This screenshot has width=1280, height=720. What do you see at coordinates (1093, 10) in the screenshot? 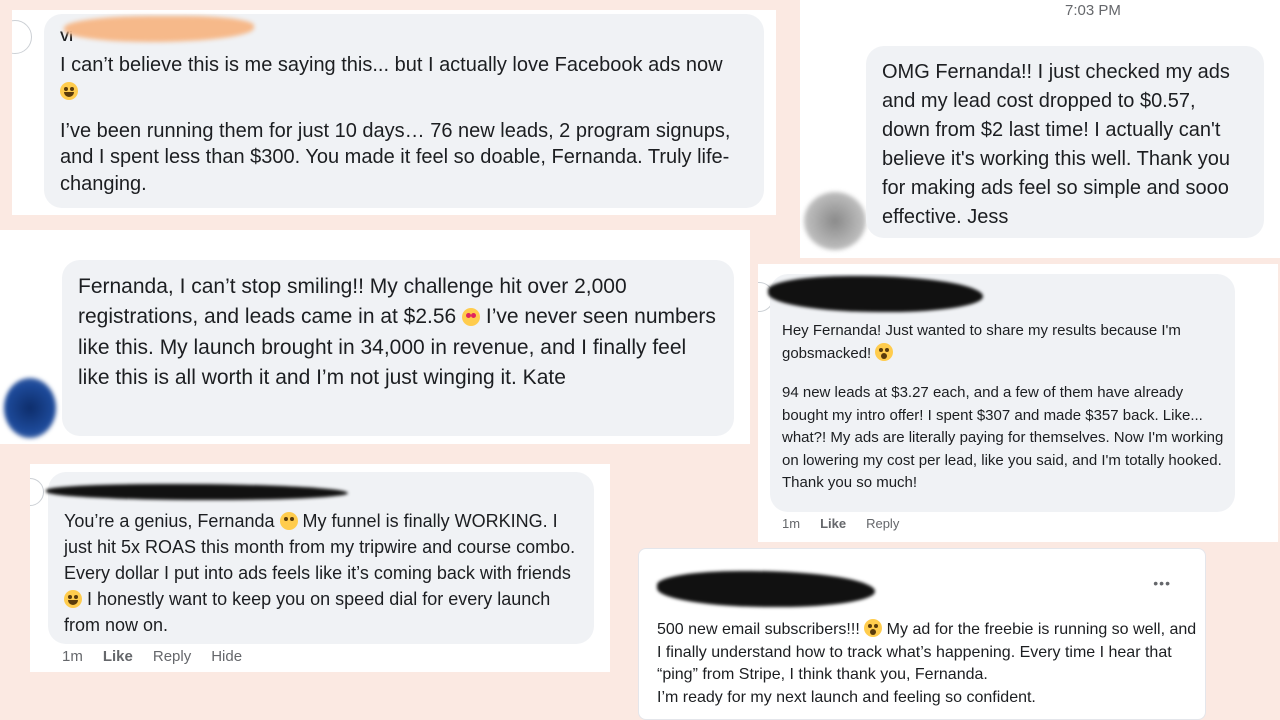
I see `message-timestamp: 7:03 PM` at bounding box center [1093, 10].